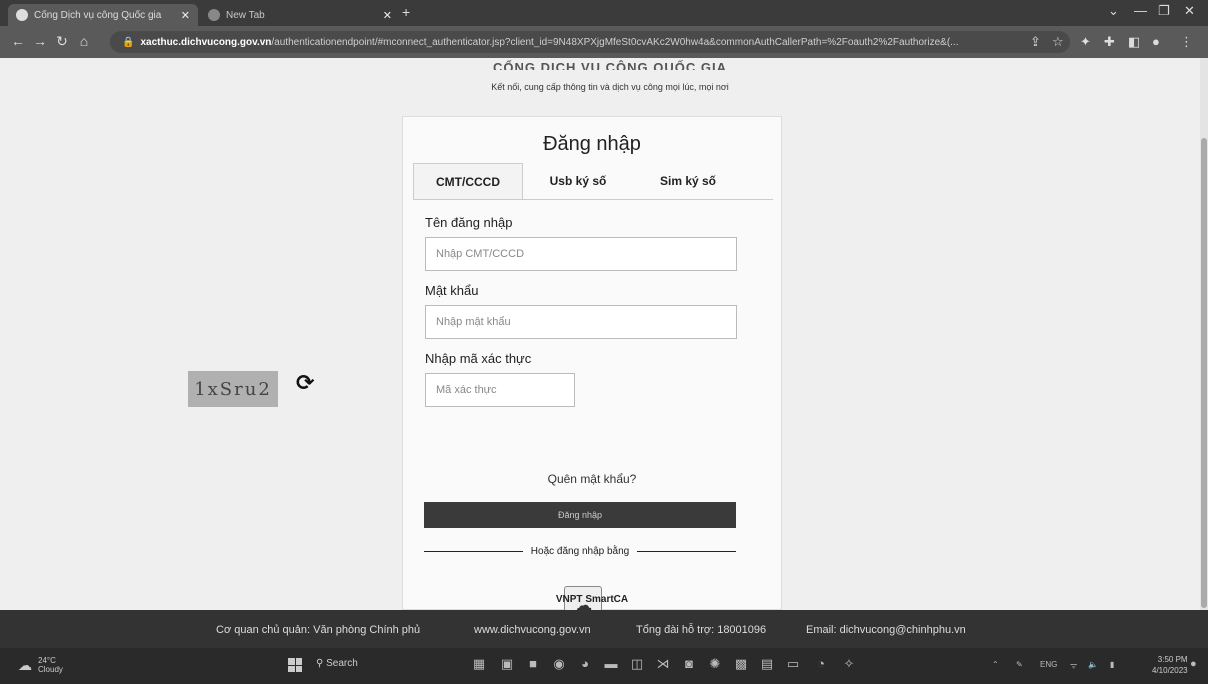 The width and height of the screenshot is (1208, 684). Describe the element at coordinates (62, 41) in the screenshot. I see `reload-icon: ↻` at that location.